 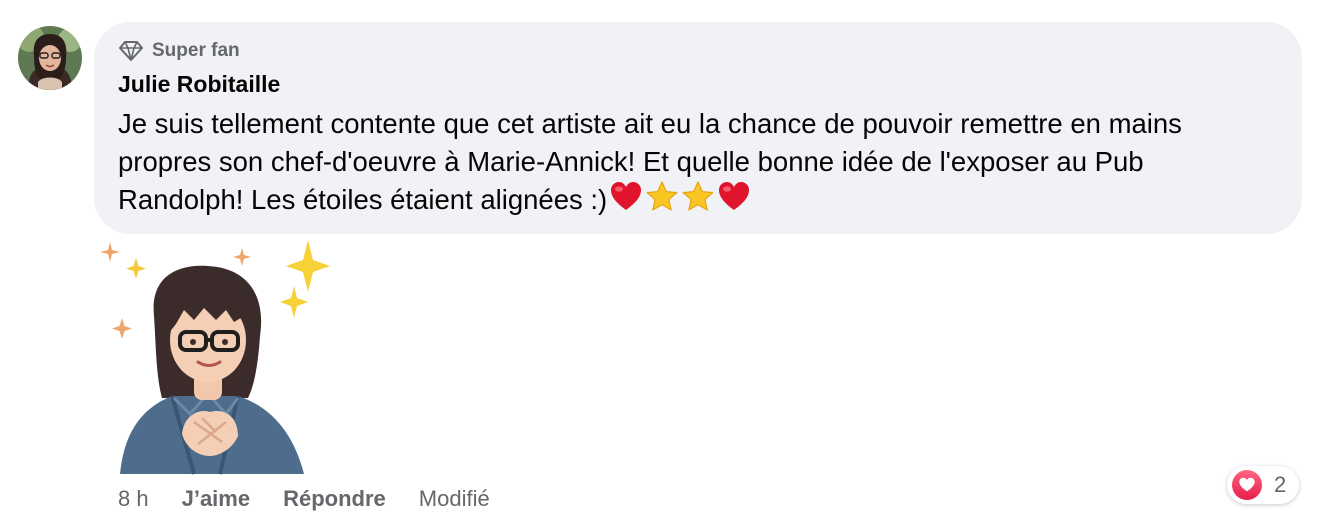 I want to click on avatar-photo, so click(x=50, y=58).